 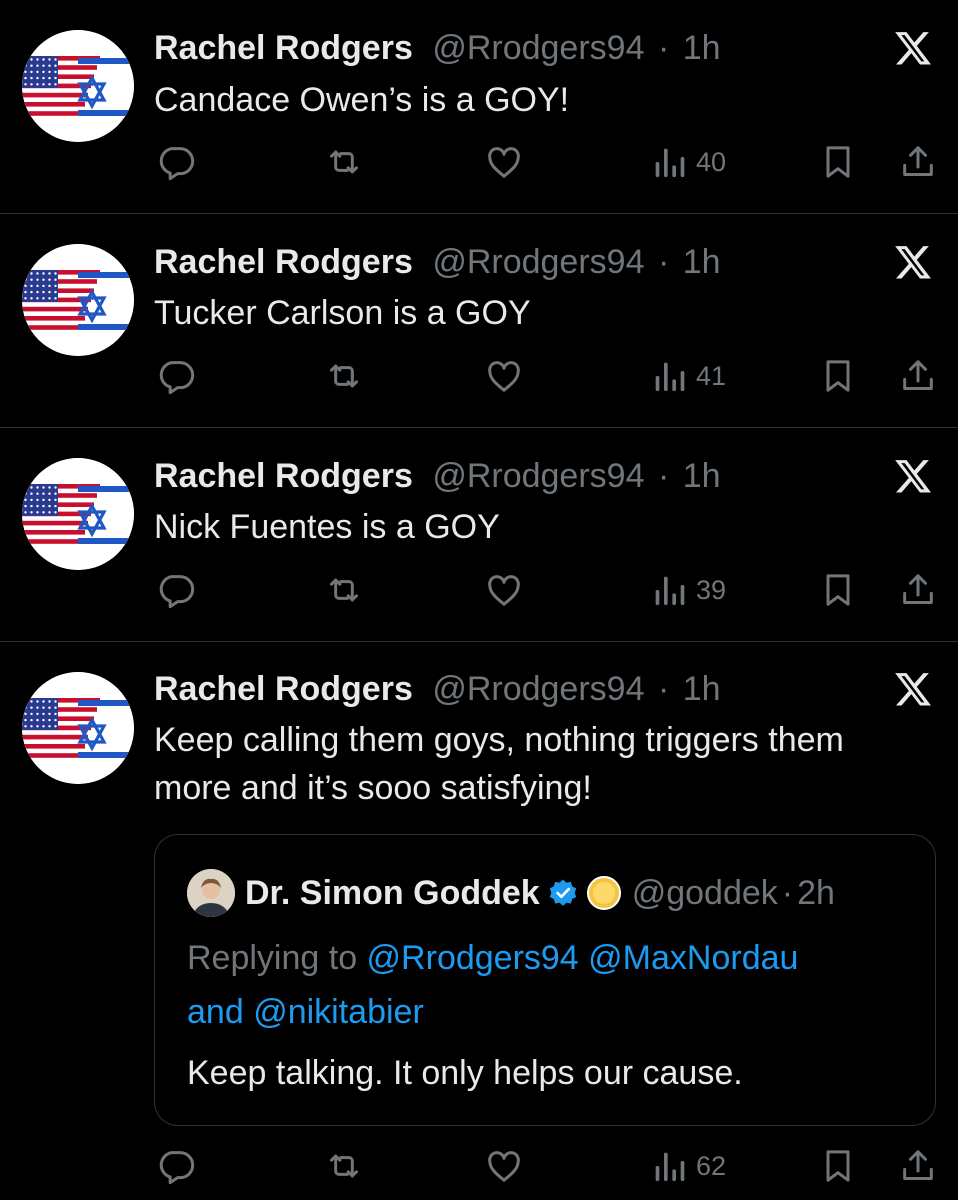 What do you see at coordinates (549, 1166) in the screenshot?
I see `action-bar: 62` at bounding box center [549, 1166].